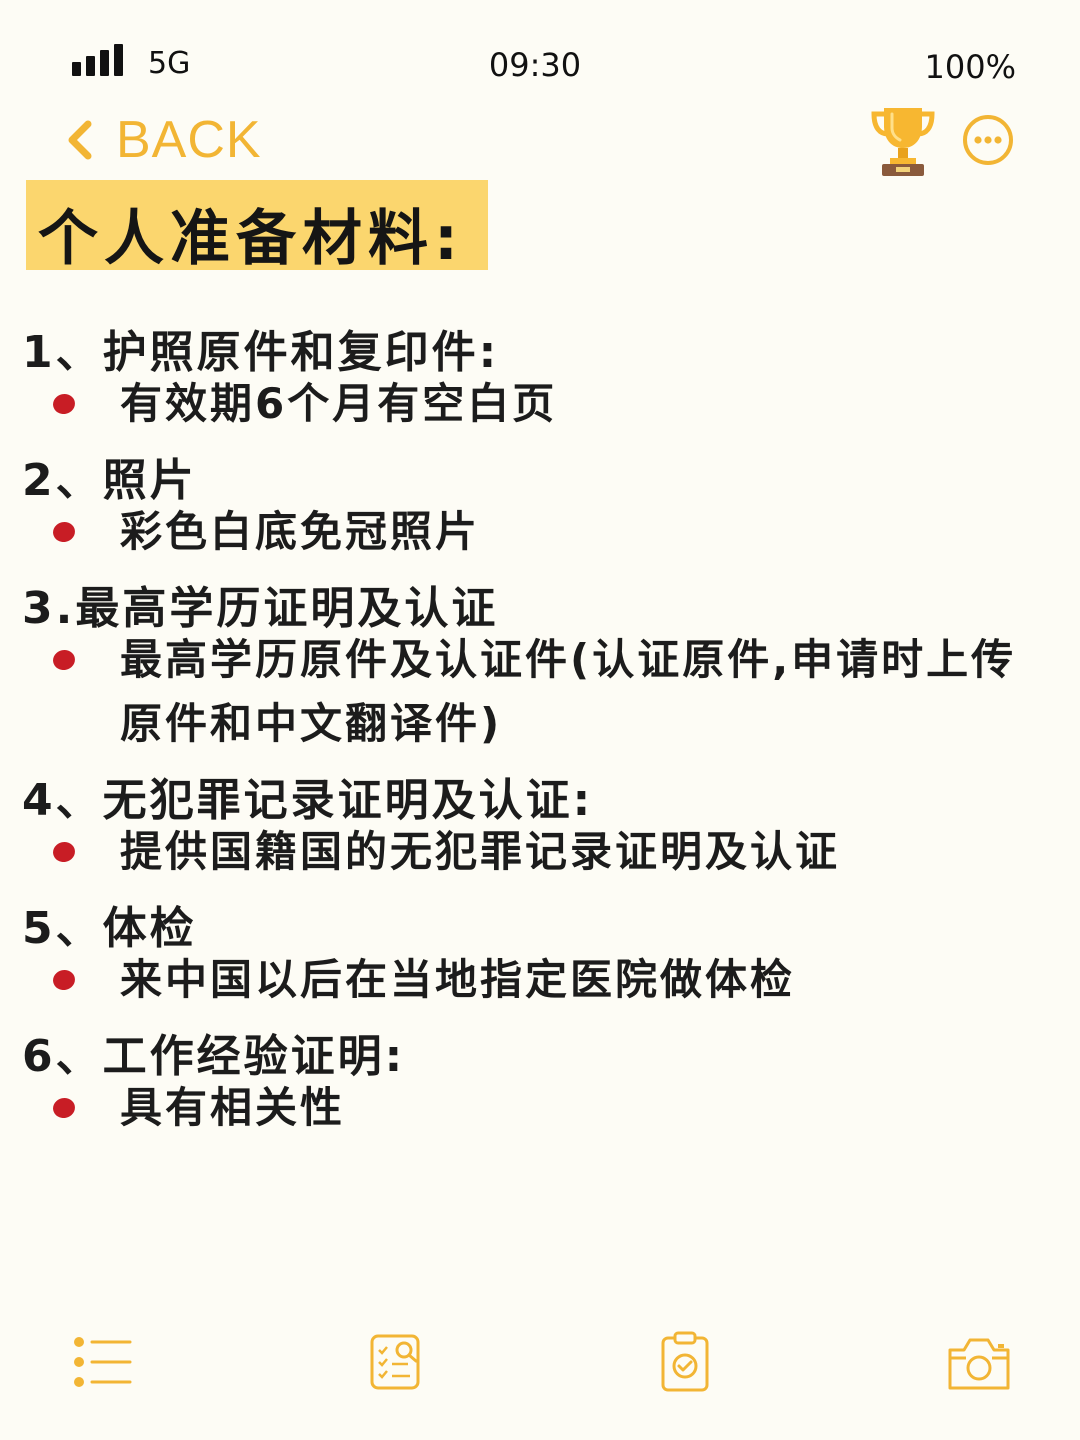 The image size is (1080, 1440). What do you see at coordinates (970, 67) in the screenshot?
I see `battery-level: 100%` at bounding box center [970, 67].